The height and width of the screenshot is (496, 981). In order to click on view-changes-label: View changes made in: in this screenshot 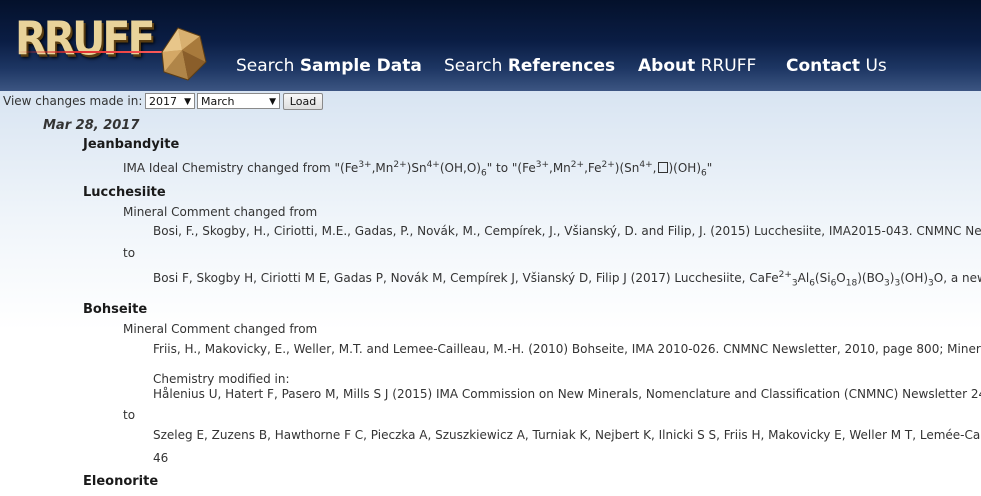, I will do `click(73, 101)`.